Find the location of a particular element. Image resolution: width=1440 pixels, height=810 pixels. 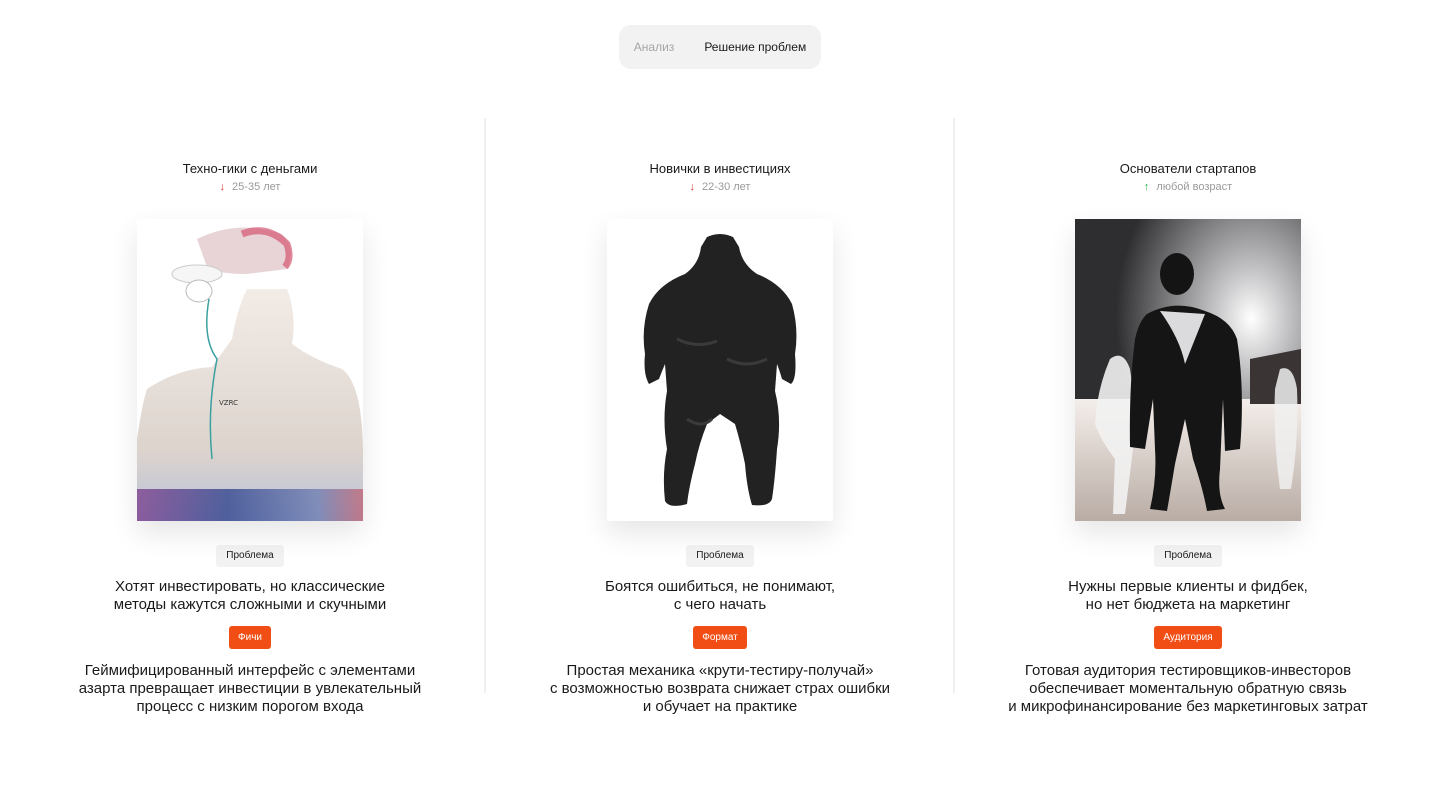

age-label: 22-30 лет is located at coordinates (726, 187).